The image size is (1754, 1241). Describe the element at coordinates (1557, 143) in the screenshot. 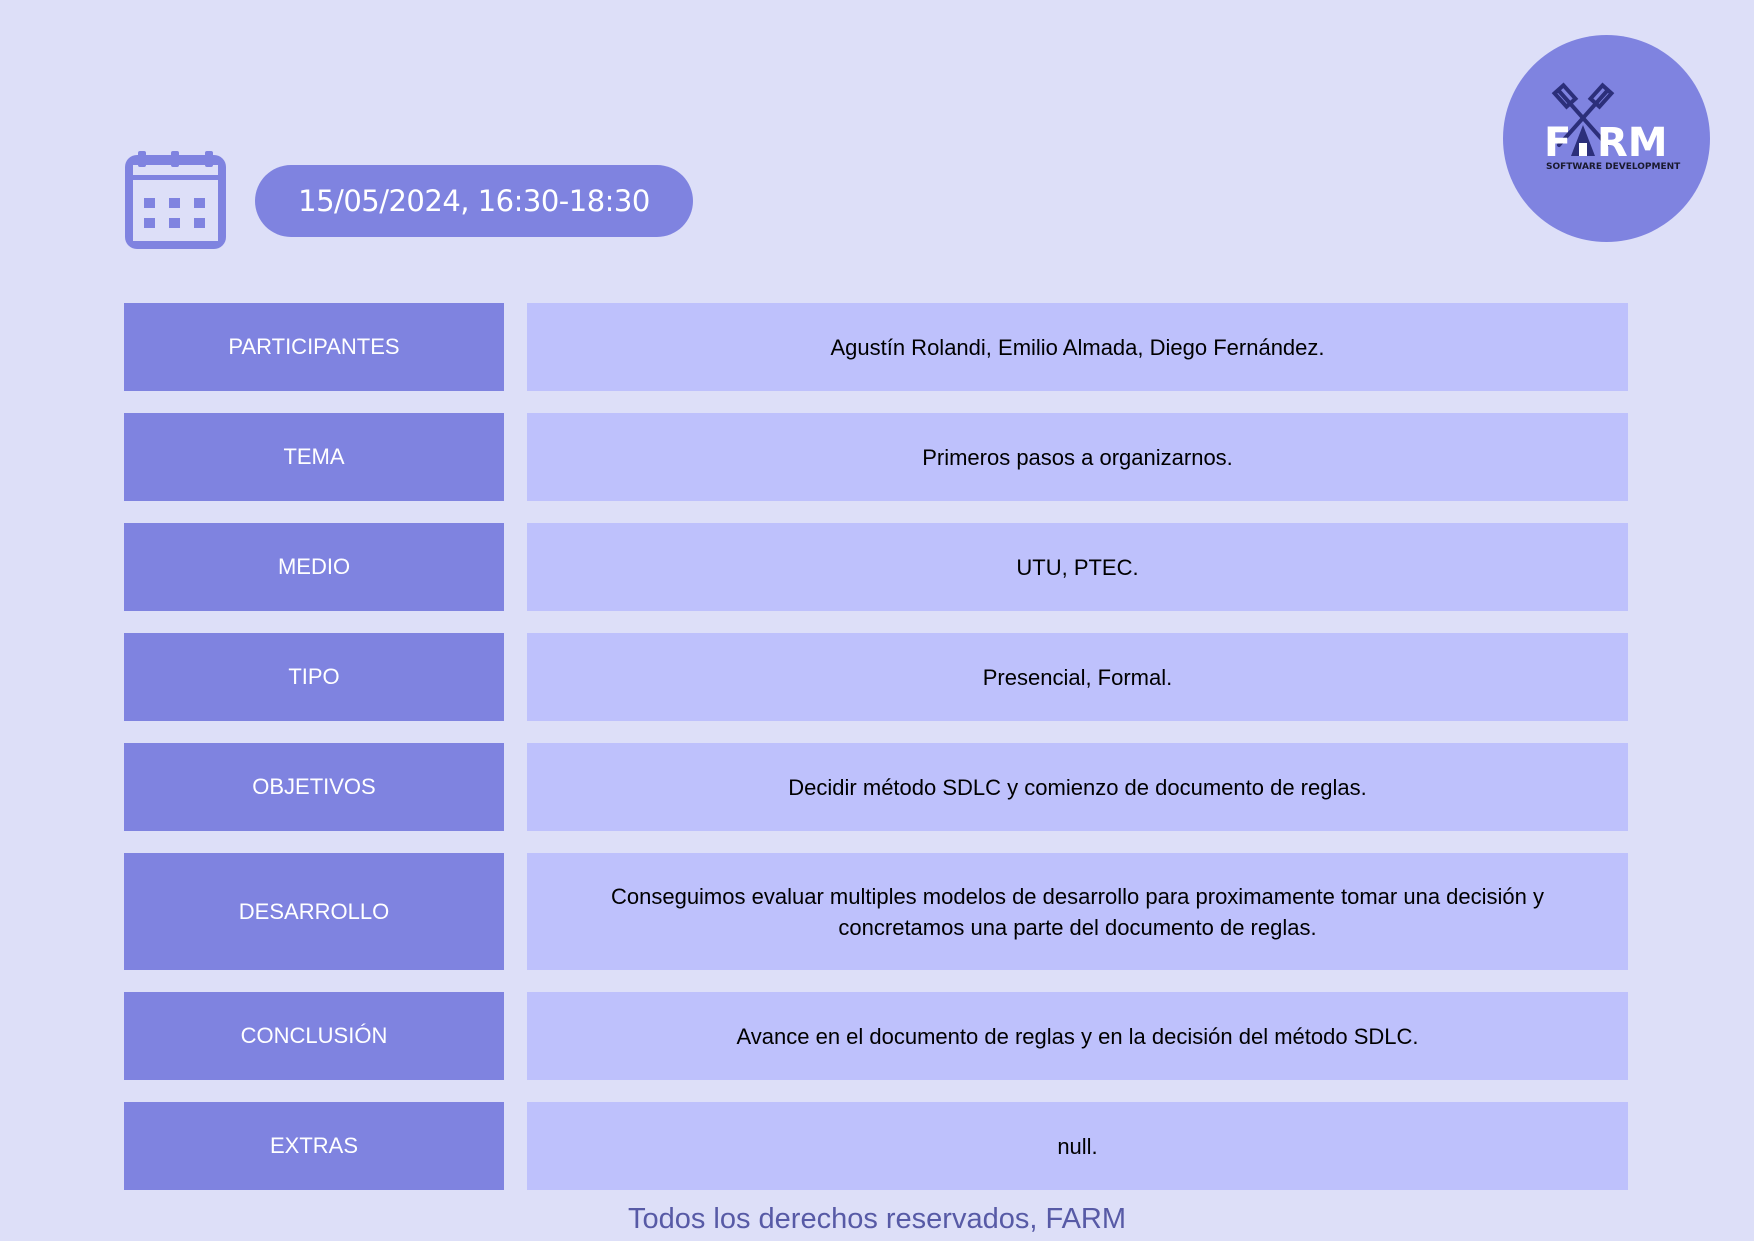

I see `svg-text: F` at that location.